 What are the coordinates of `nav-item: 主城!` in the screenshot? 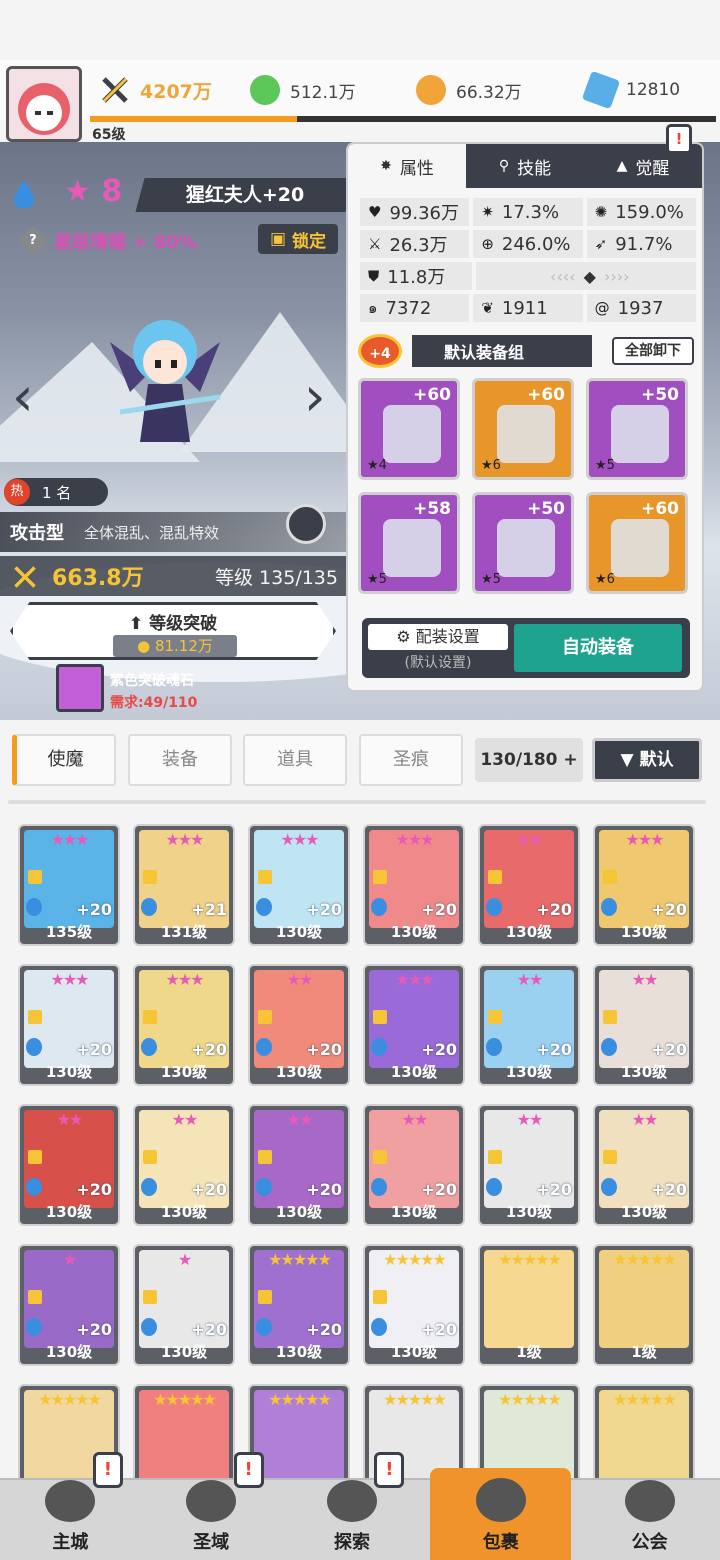 It's located at (70, 1506).